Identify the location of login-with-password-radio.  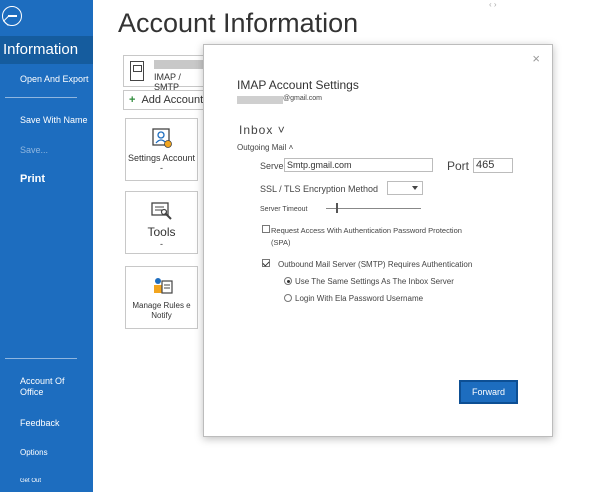
(288, 298).